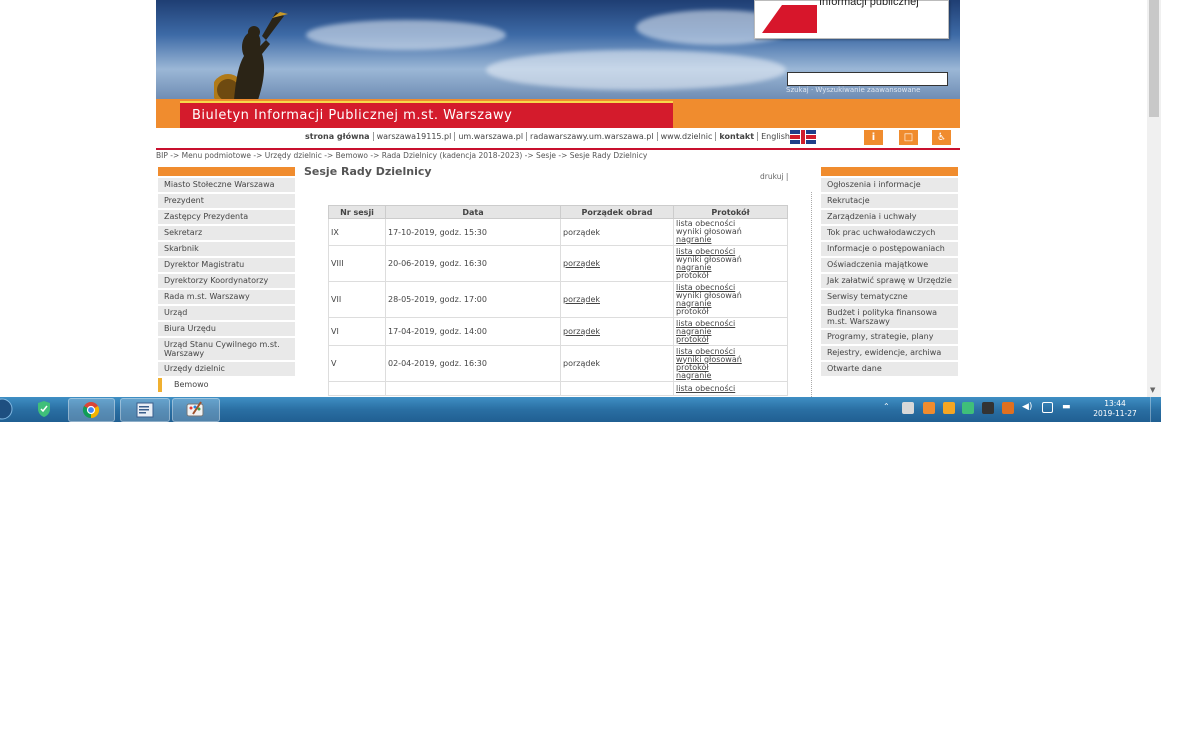  What do you see at coordinates (789, 19) in the screenshot?
I see `bip-flag-icon` at bounding box center [789, 19].